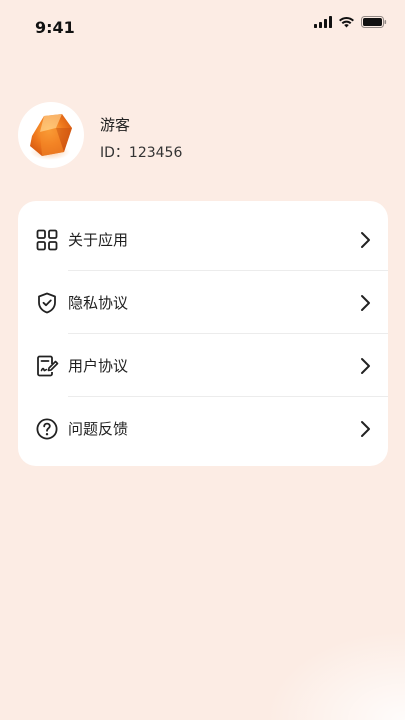 The height and width of the screenshot is (720, 405). I want to click on profile-header: 游客 ID：123456, so click(203, 135).